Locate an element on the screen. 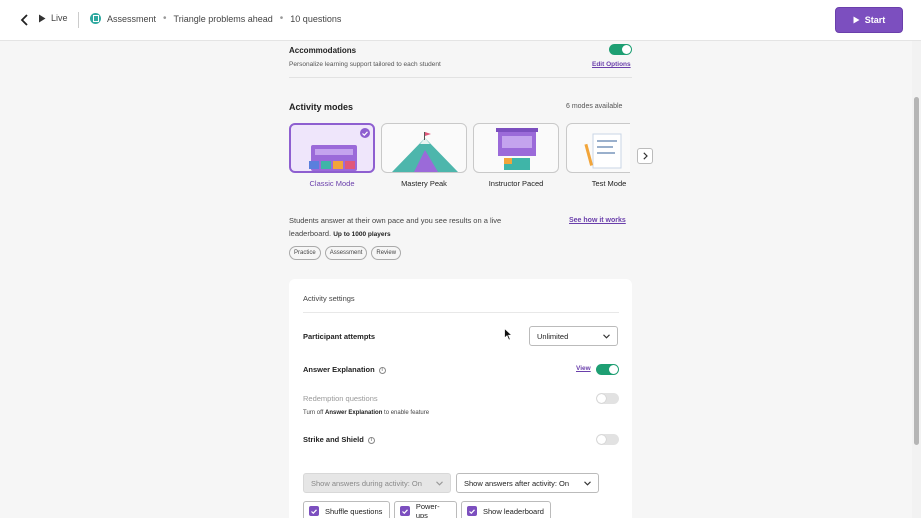  start-button: Start is located at coordinates (869, 20).